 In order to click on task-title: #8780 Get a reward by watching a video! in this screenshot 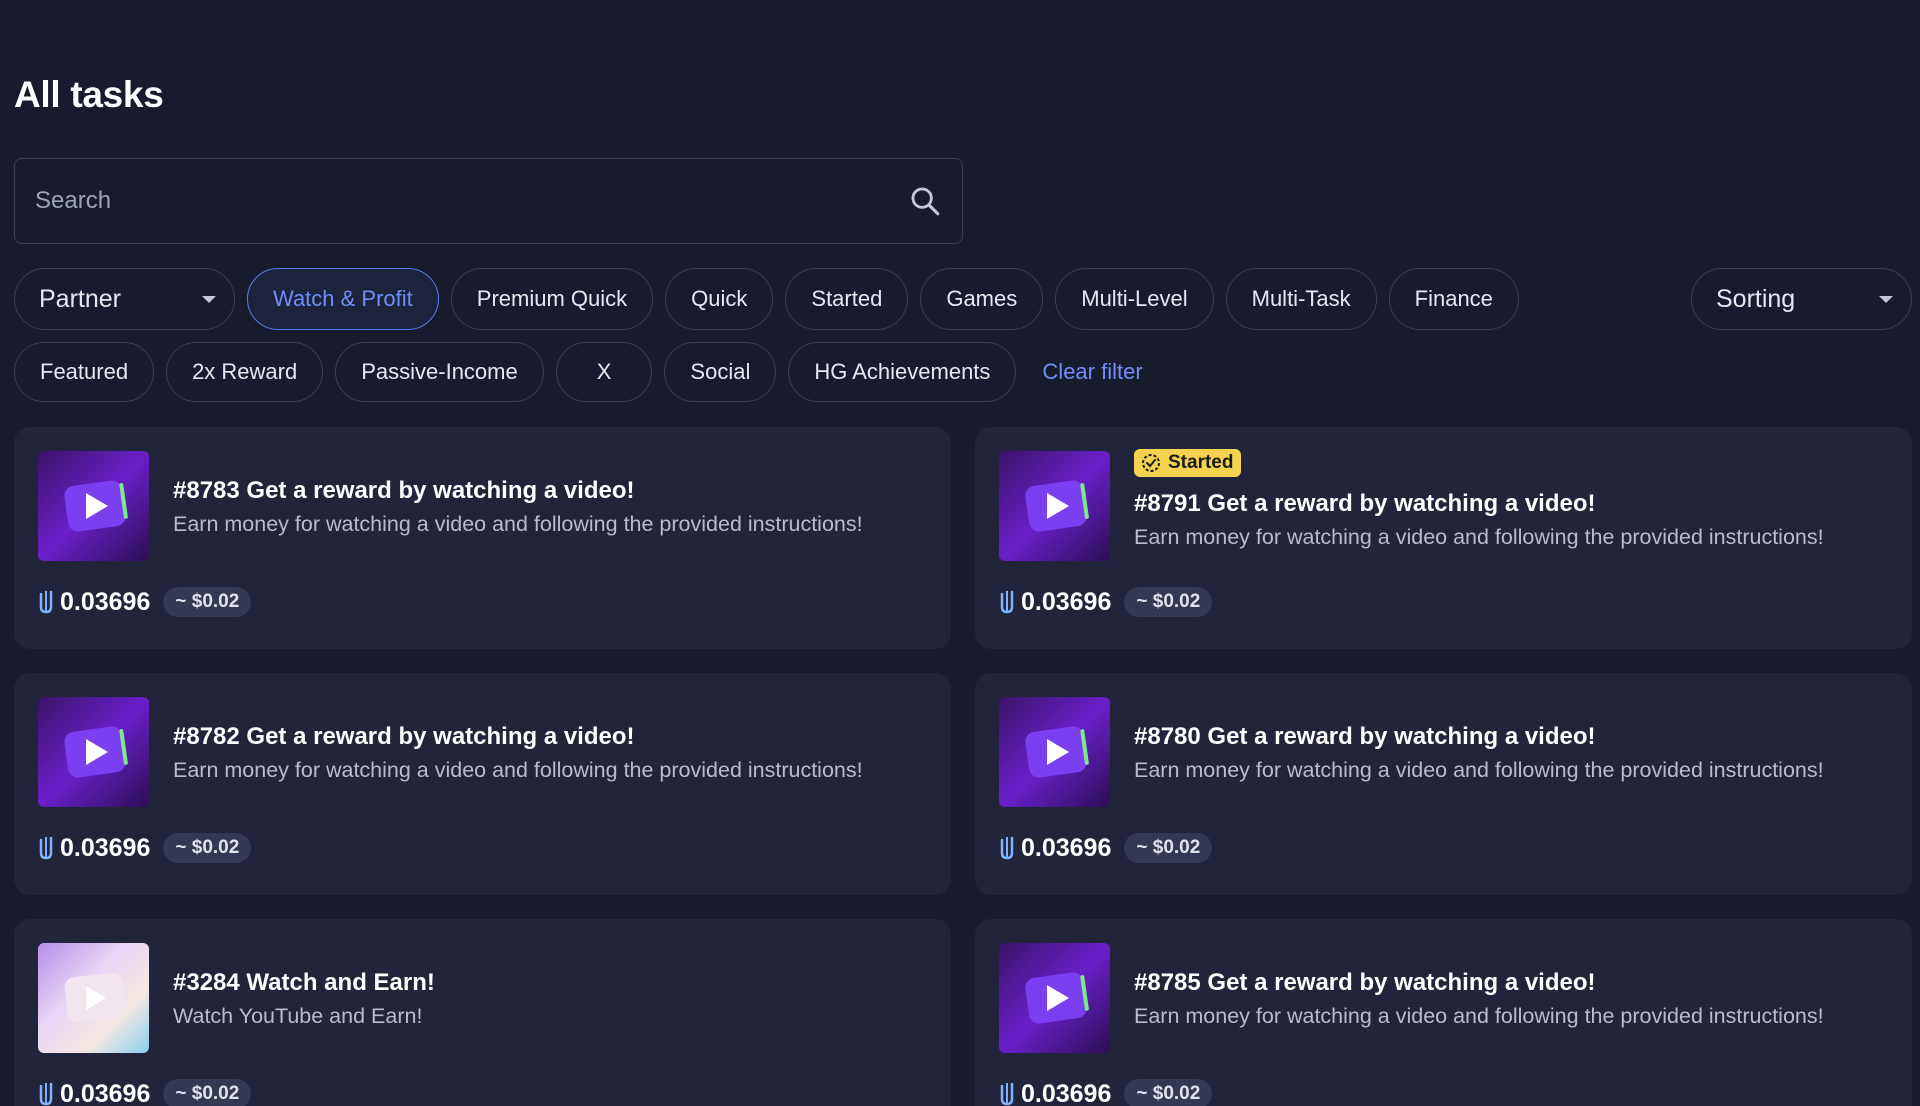, I will do `click(1365, 736)`.